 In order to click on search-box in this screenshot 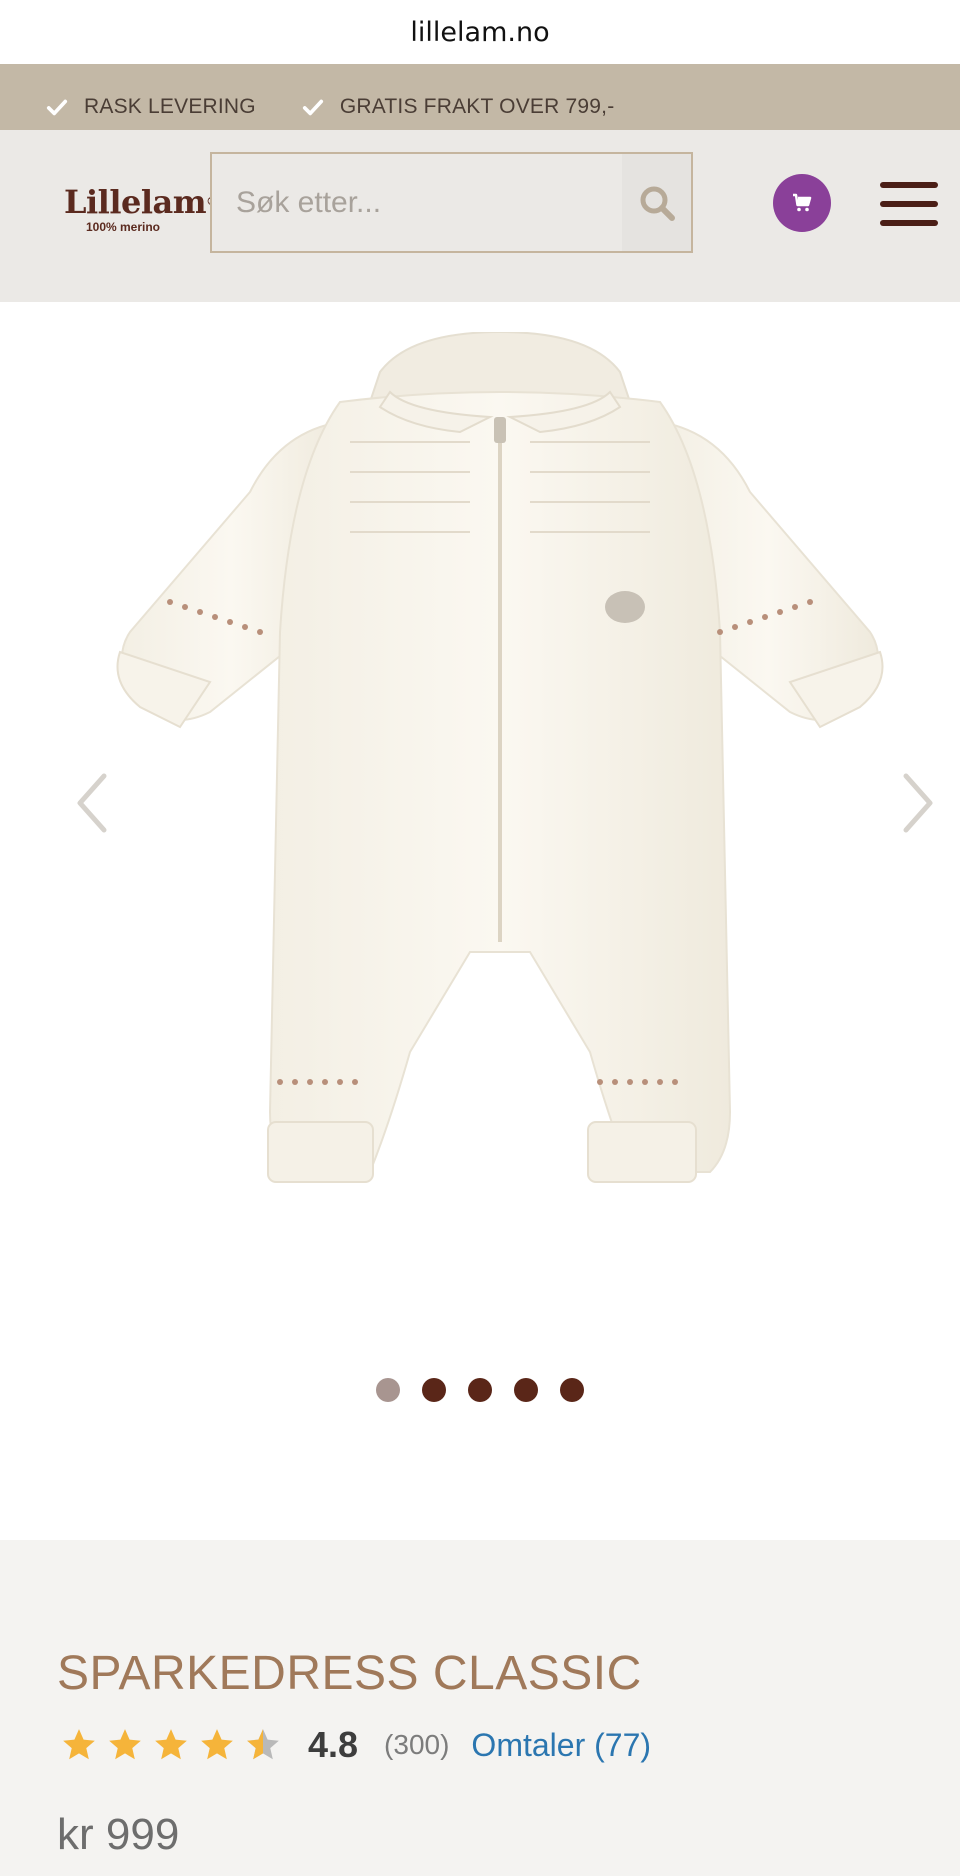, I will do `click(451, 202)`.